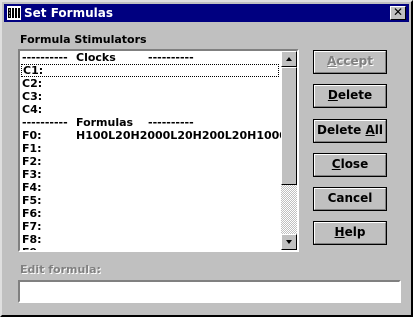  I want to click on delete-label: Delete, so click(350, 95).